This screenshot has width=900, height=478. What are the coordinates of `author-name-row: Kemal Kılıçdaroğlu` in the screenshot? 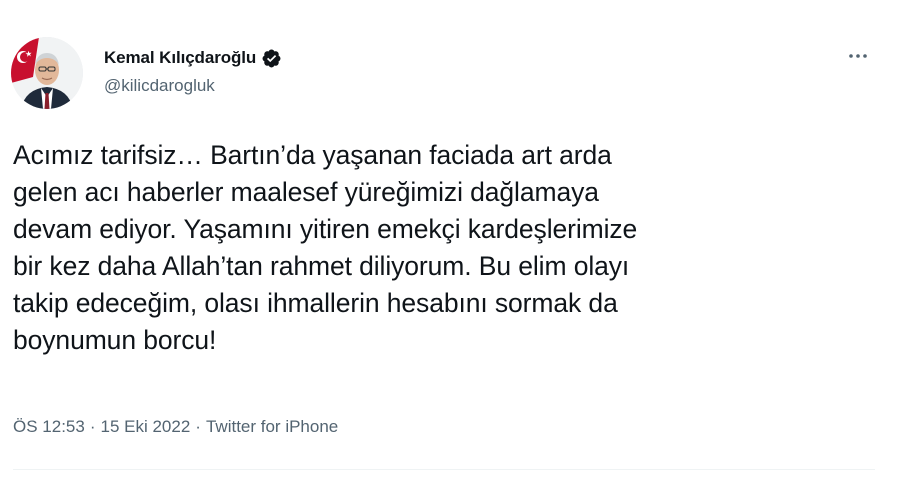 It's located at (193, 58).